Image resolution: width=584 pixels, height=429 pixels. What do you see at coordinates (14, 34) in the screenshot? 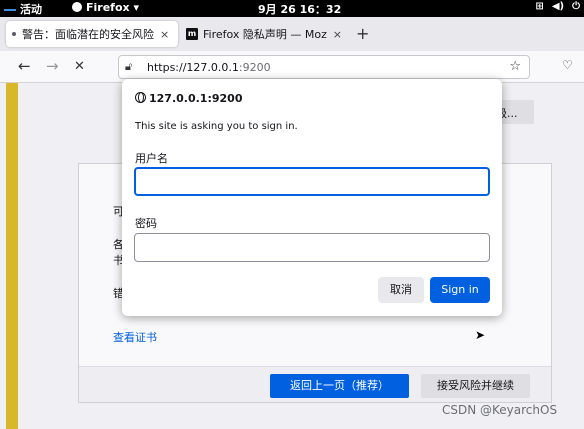
I see `tab-loading-icon` at bounding box center [14, 34].